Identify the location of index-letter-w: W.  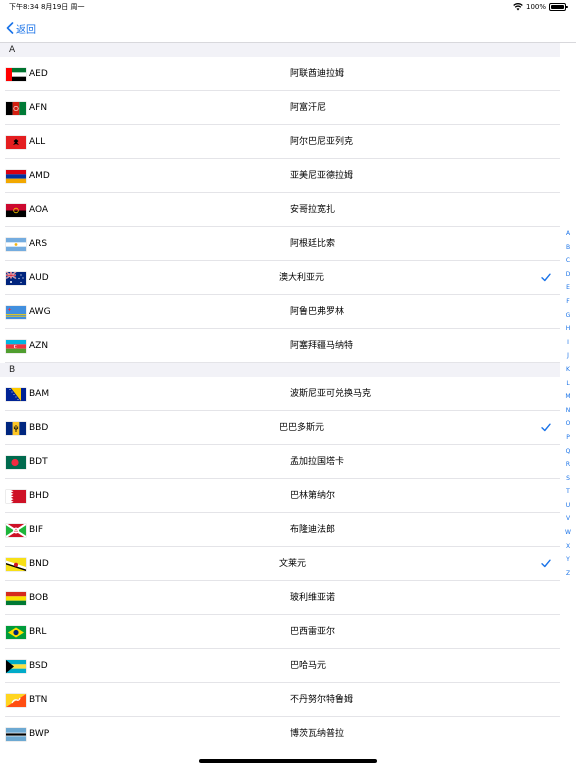
(568, 533).